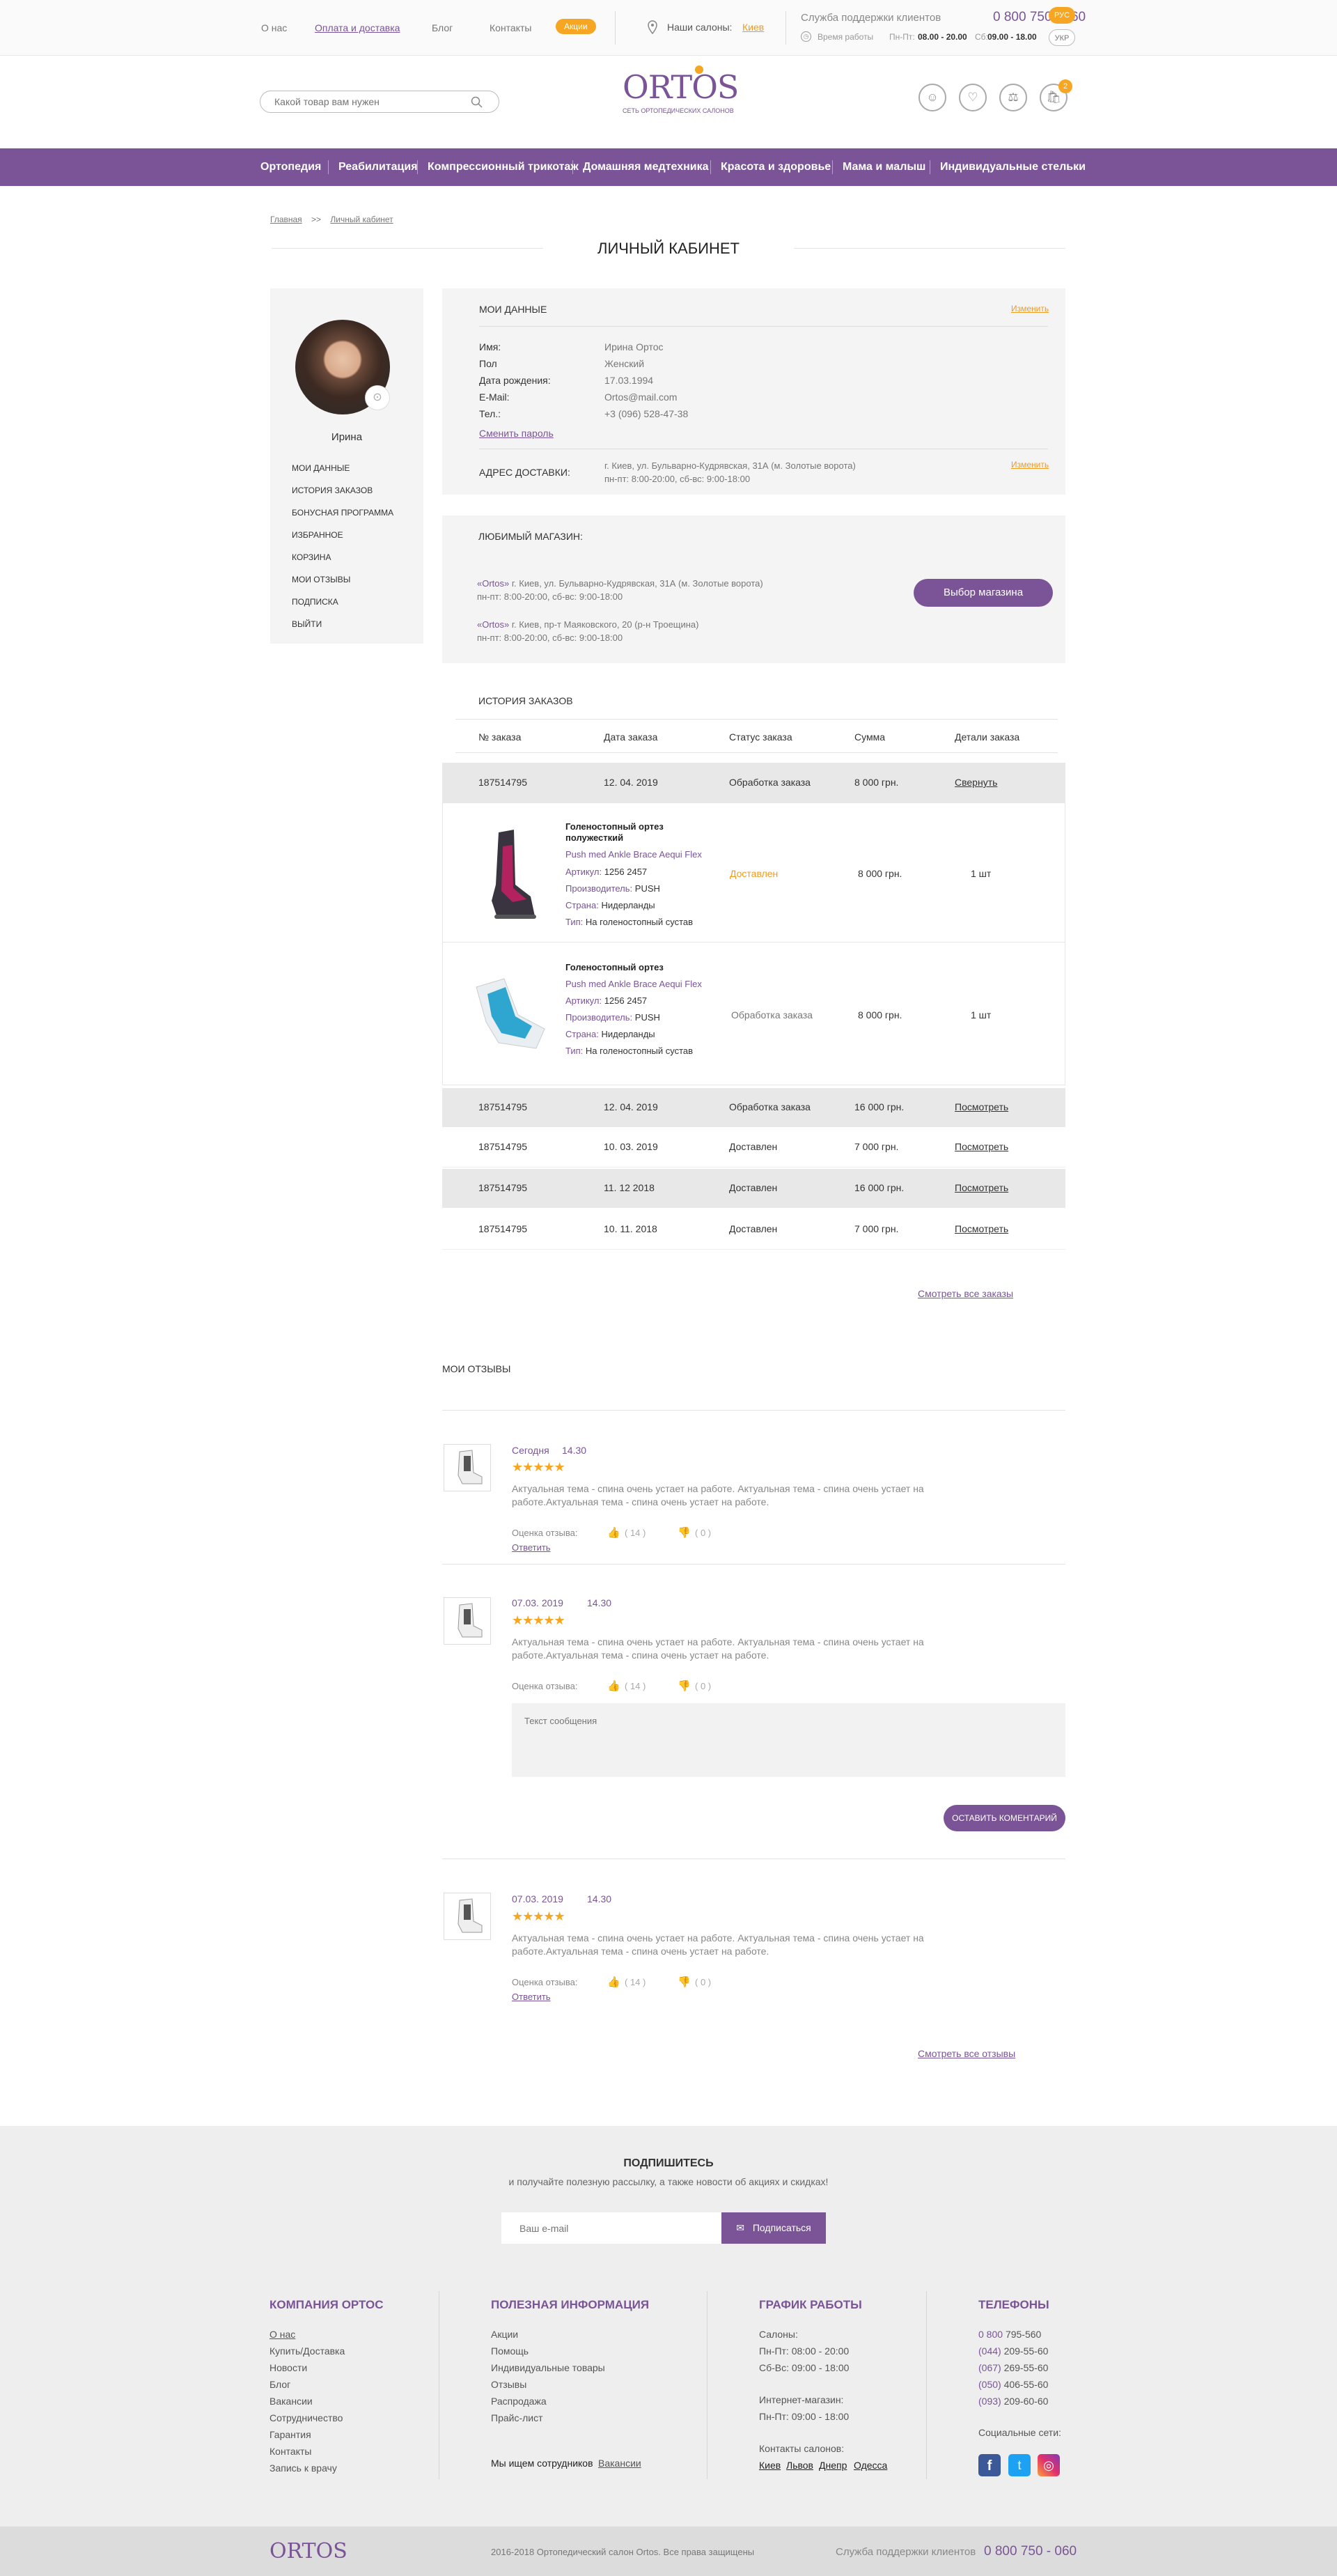  I want to click on footer-phones-title: ТЕЛЕФОНЫ, so click(1013, 2304).